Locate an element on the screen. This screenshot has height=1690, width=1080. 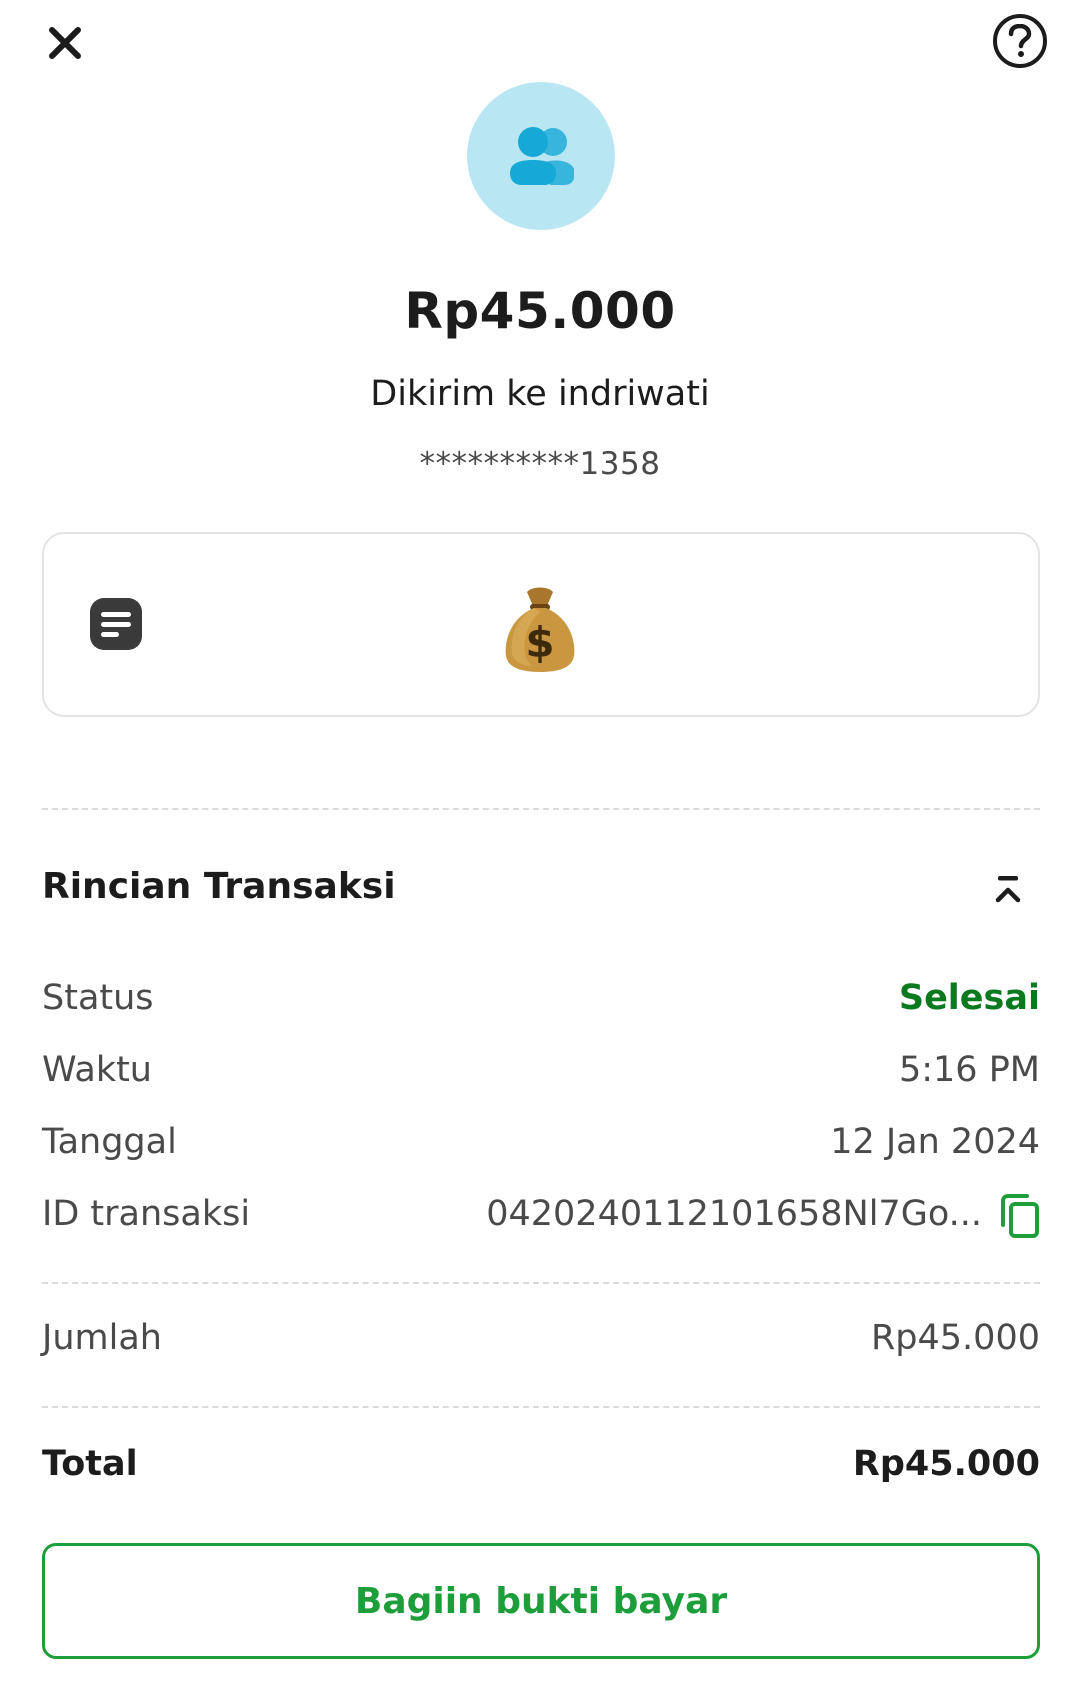
details-divider is located at coordinates (541, 1283).